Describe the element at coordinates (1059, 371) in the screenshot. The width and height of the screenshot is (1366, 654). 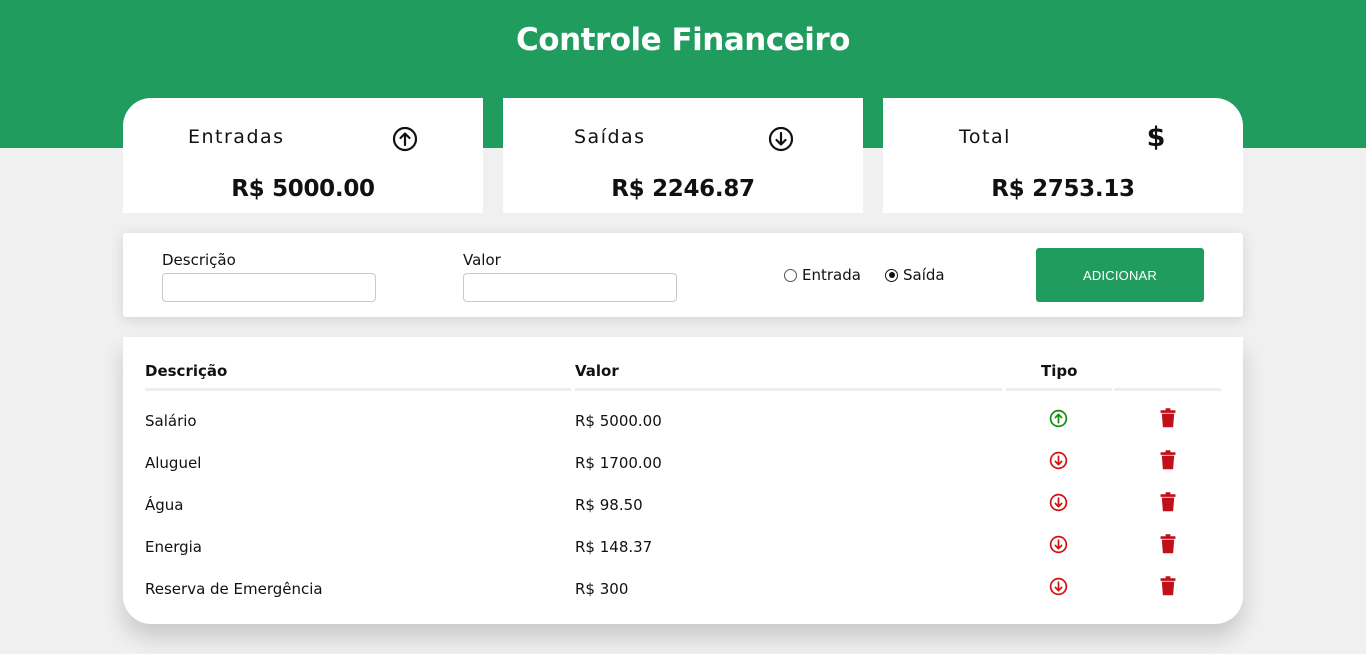
I see `header-type: Tipo` at that location.